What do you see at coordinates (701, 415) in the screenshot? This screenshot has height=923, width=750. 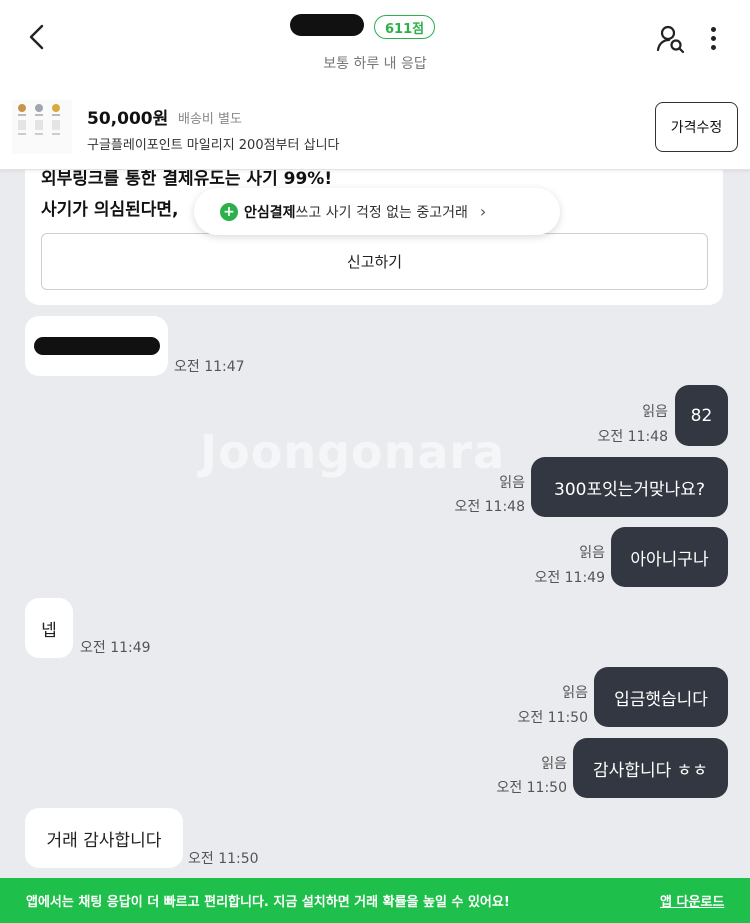 I see `message-bubble-out: 82` at bounding box center [701, 415].